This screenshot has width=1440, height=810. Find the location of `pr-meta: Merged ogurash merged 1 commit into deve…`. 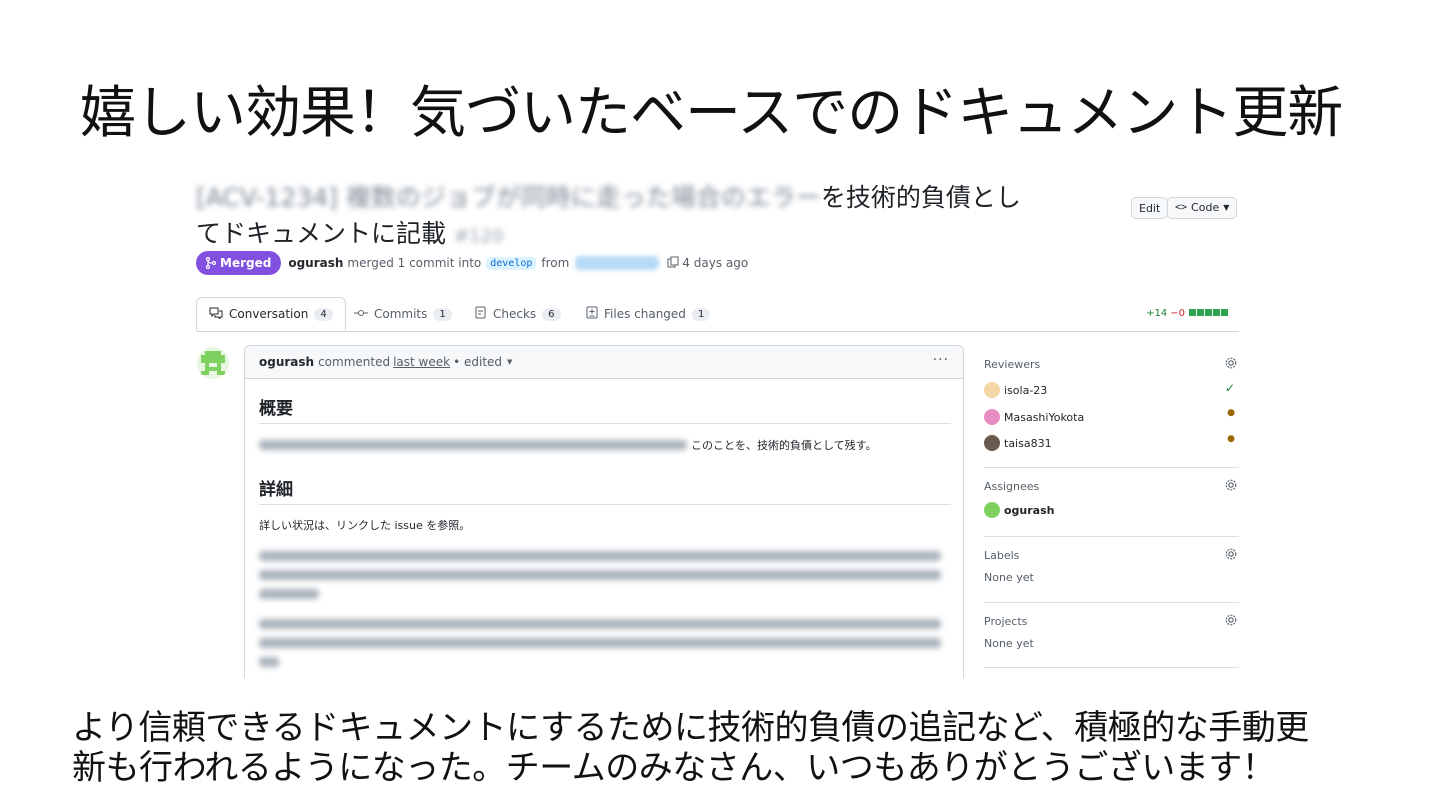

pr-meta: Merged ogurash merged 1 commit into deve… is located at coordinates (472, 263).